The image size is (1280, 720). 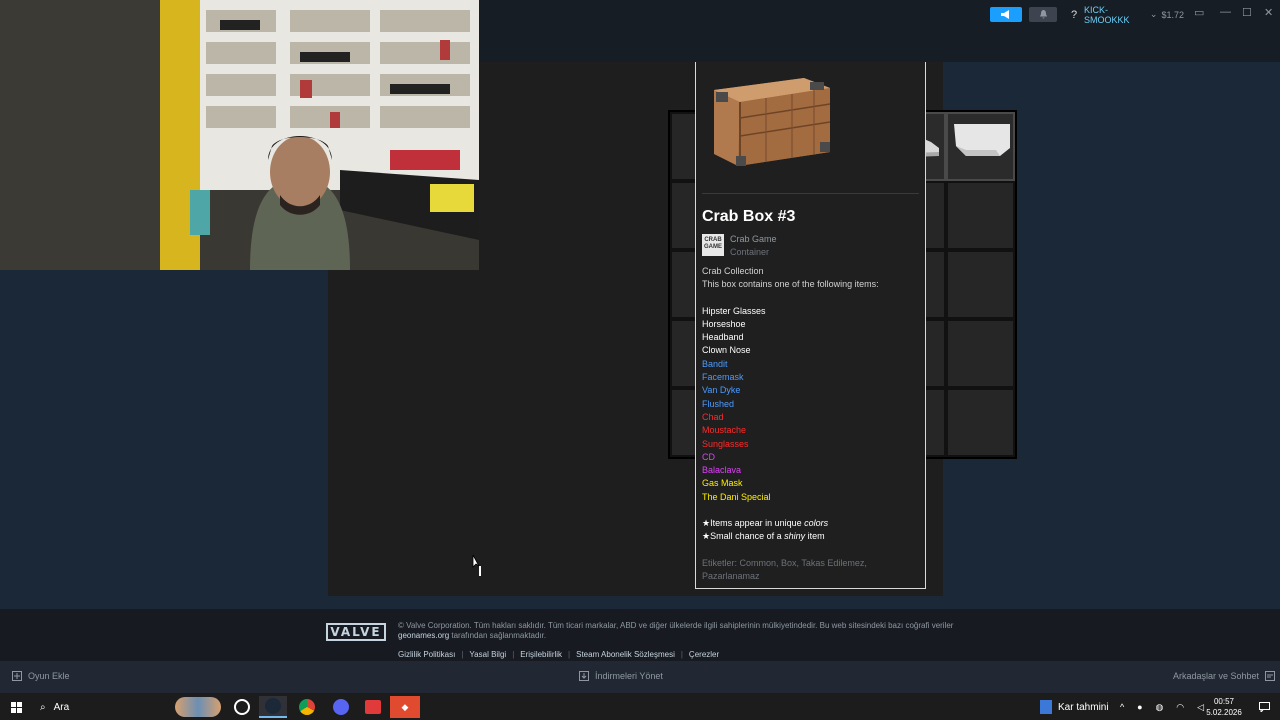 What do you see at coordinates (476, 565) in the screenshot?
I see `mouse-cursor-icon` at bounding box center [476, 565].